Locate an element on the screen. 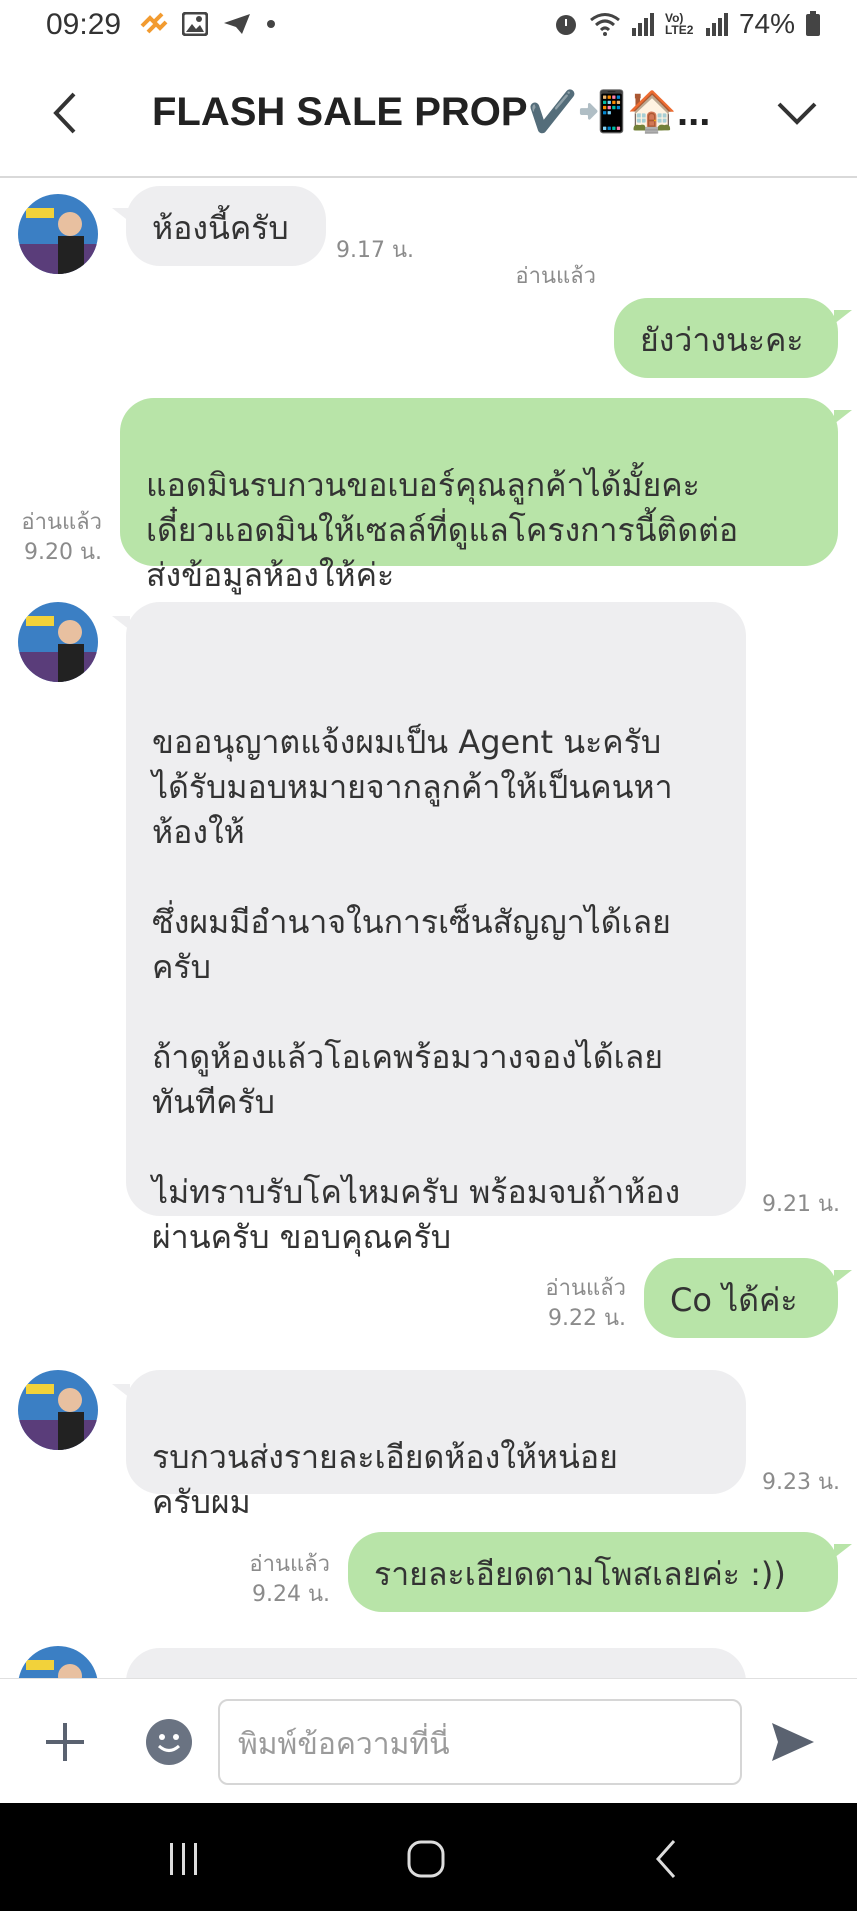 The image size is (857, 1911). telegram-icon is located at coordinates (237, 24).